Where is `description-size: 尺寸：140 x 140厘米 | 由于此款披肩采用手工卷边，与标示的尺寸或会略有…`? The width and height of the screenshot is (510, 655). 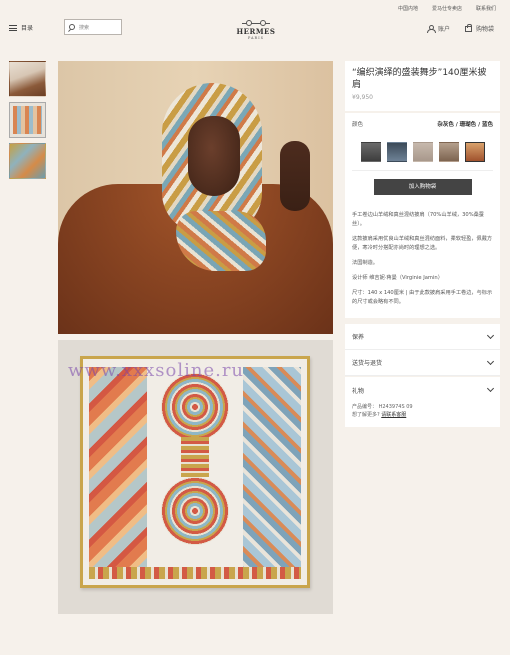
description-size: 尺寸：140 x 140厘米 | 由于此款披肩采用手工卷边，与标示的尺寸或会略有… is located at coordinates (422, 297).